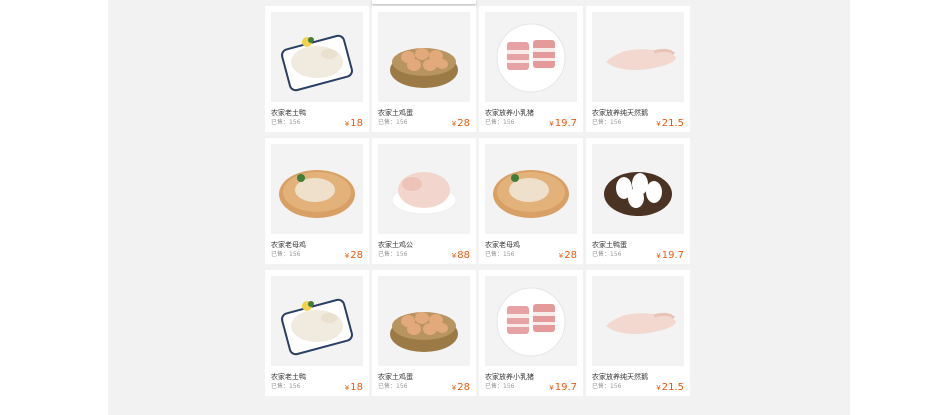 The width and height of the screenshot is (950, 415). What do you see at coordinates (463, 255) in the screenshot?
I see `price-value: 88` at bounding box center [463, 255].